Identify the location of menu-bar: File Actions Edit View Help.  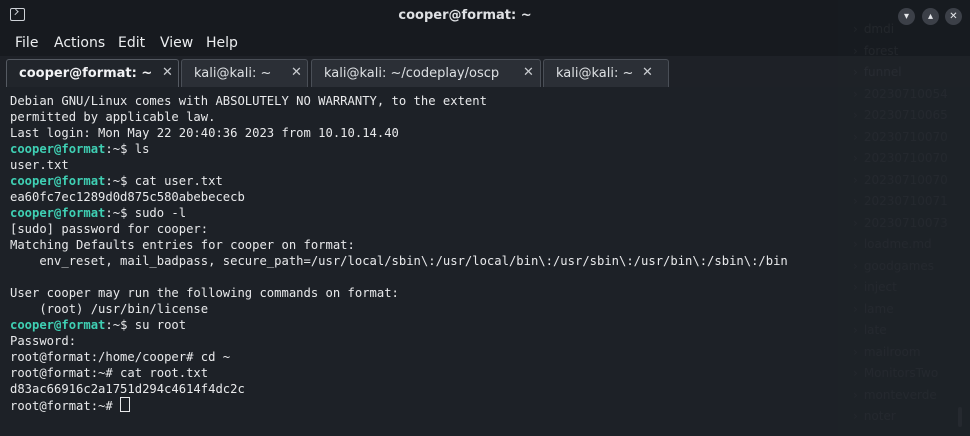
(485, 44).